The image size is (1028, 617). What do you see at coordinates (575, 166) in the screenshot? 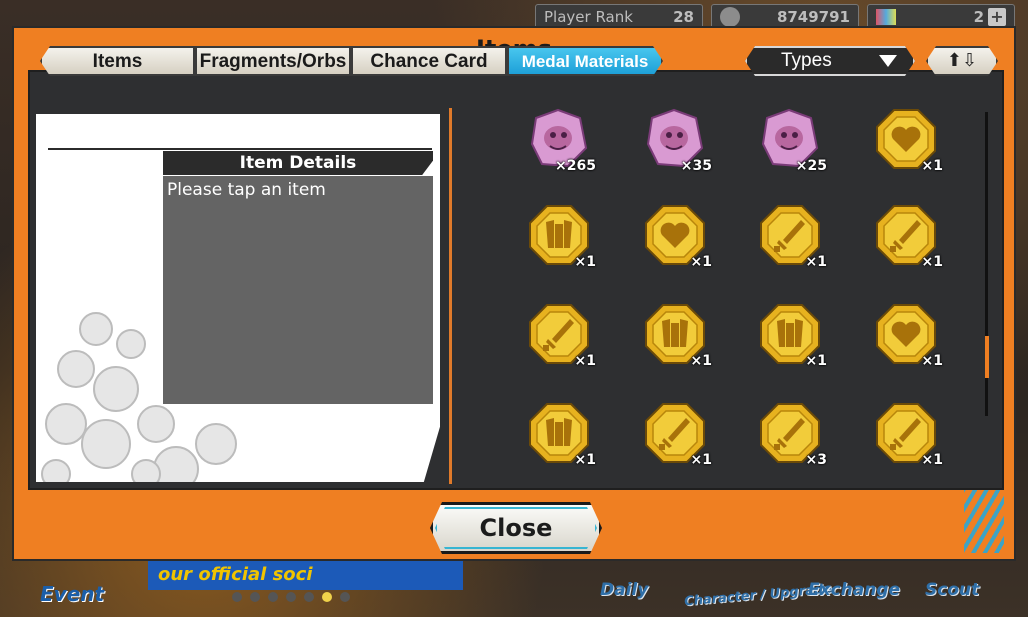
I see `item-quantity: ×265` at bounding box center [575, 166].